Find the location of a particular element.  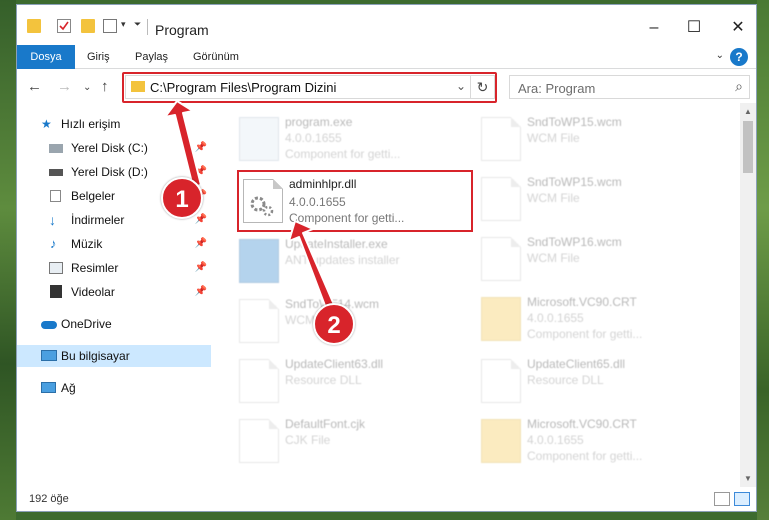

step-marker-2: 2 is located at coordinates (334, 324).